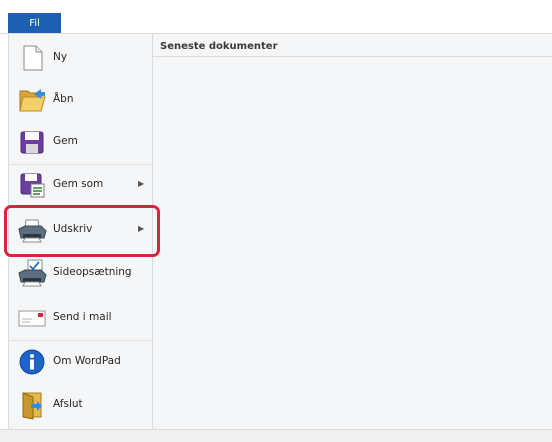 Image resolution: width=552 pixels, height=442 pixels. I want to click on menu-item-about: Om WordPad, so click(80, 363).